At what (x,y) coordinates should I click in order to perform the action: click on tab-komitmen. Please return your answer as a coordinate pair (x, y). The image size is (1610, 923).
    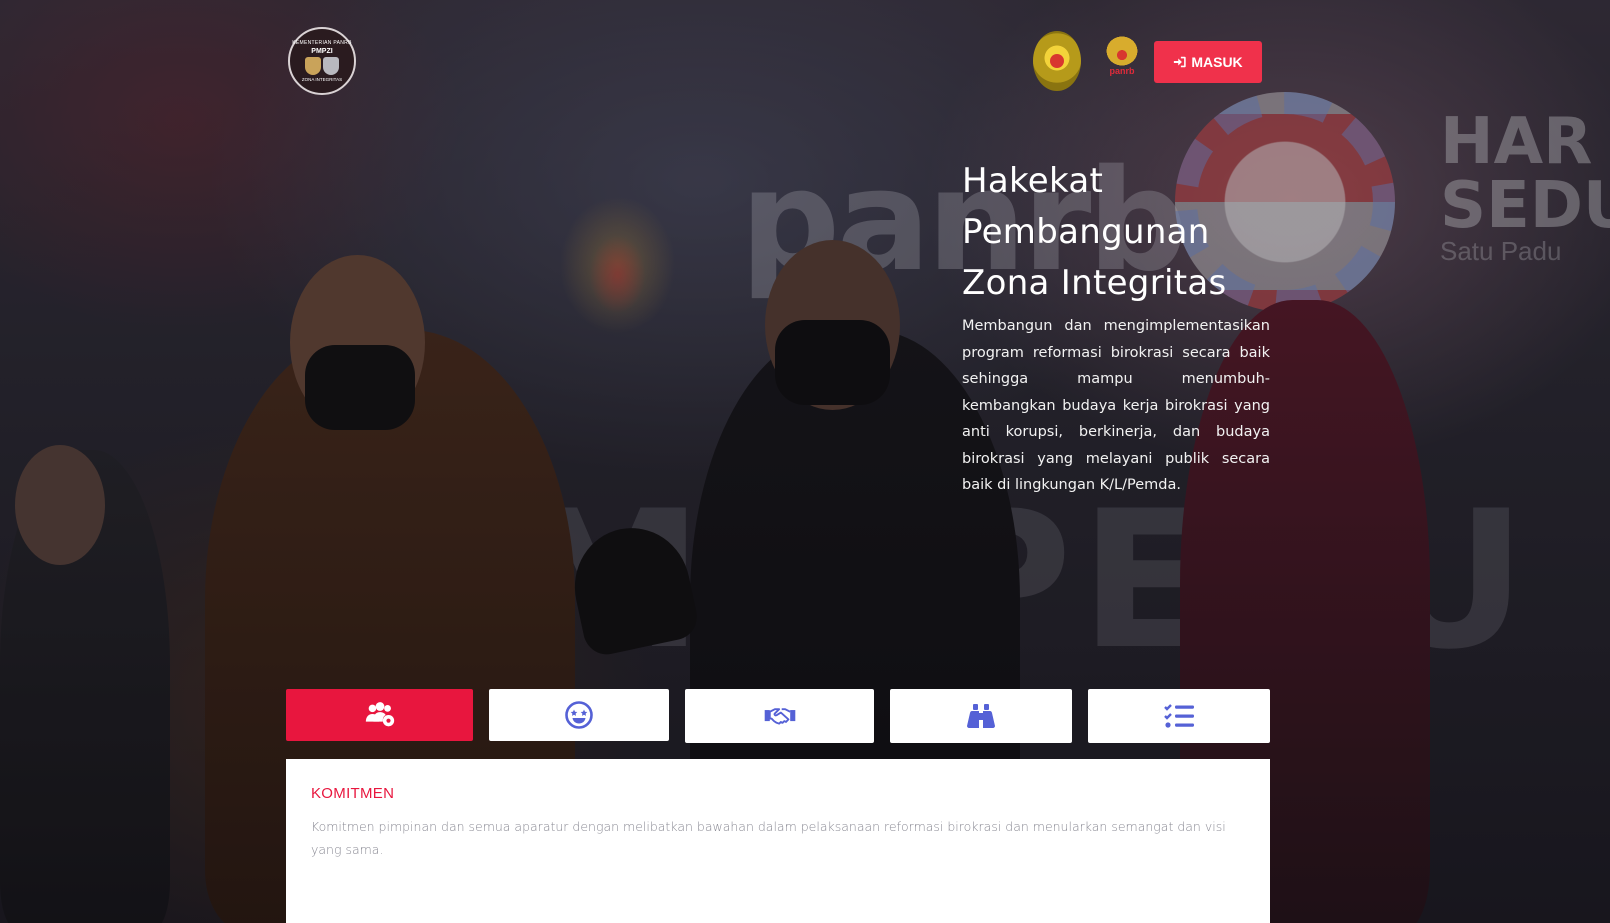
    Looking at the image, I should click on (379, 715).